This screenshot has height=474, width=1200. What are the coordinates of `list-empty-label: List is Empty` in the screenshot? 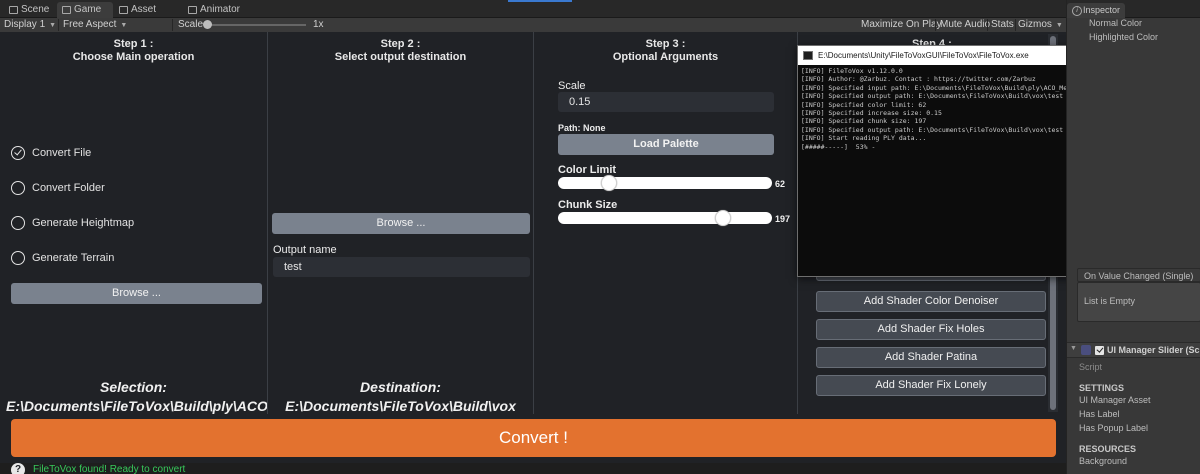 It's located at (1110, 301).